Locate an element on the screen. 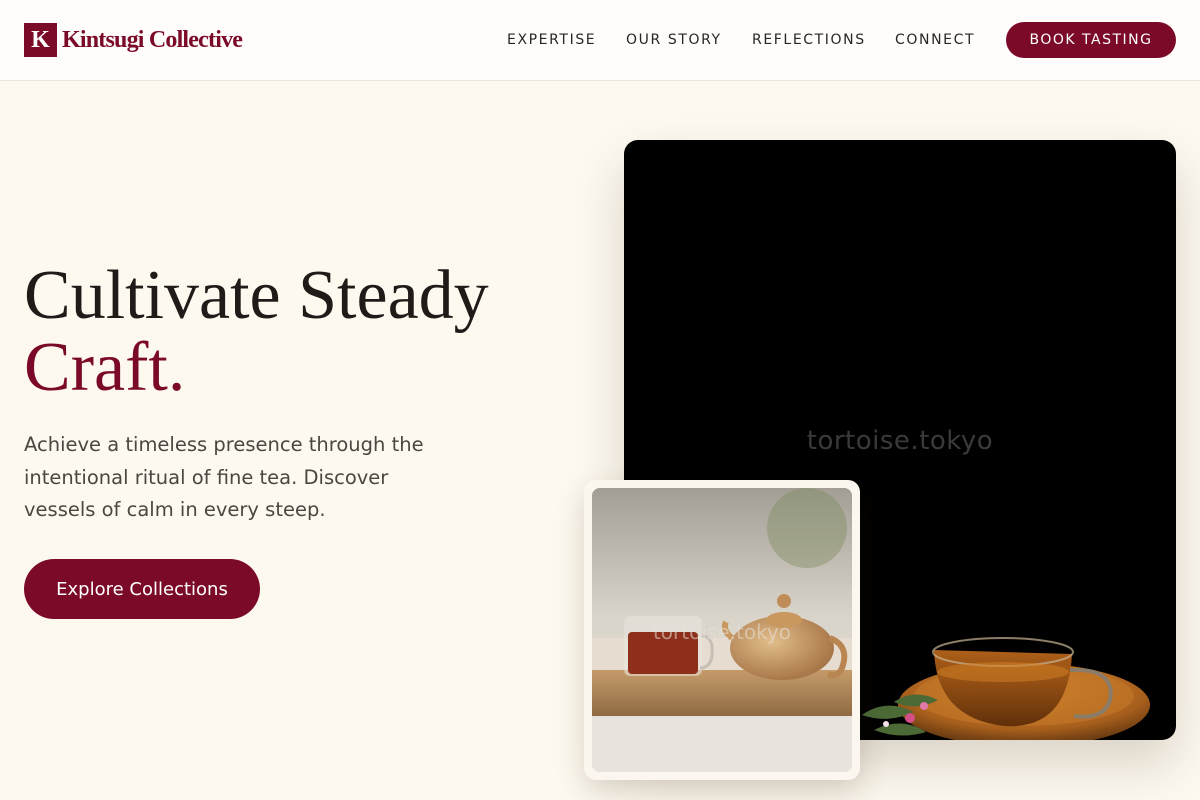 Image resolution: width=1200 pixels, height=800 pixels. headline-line-2: Craft. is located at coordinates (105, 367).